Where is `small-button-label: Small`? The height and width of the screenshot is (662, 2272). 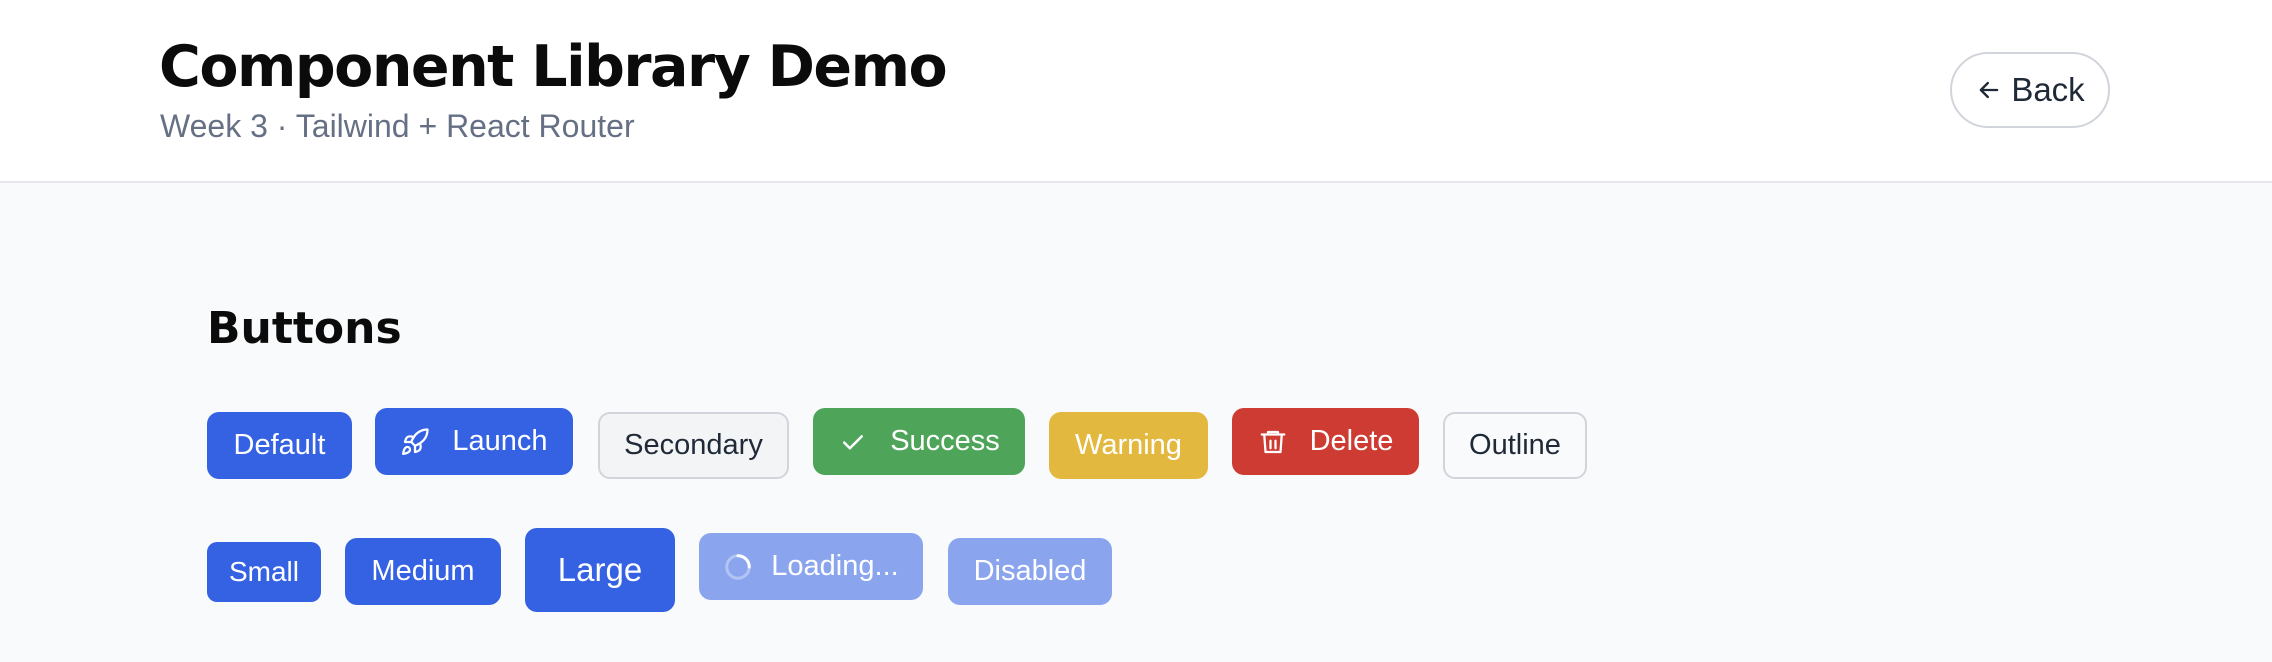 small-button-label: Small is located at coordinates (263, 571).